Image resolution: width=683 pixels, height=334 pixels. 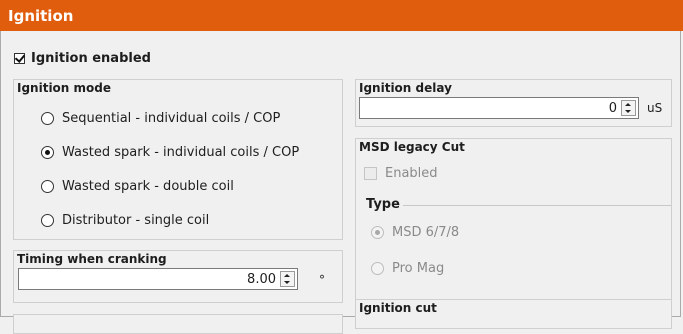 I want to click on ignition-enabled-label: Ignition enabled, so click(x=91, y=58).